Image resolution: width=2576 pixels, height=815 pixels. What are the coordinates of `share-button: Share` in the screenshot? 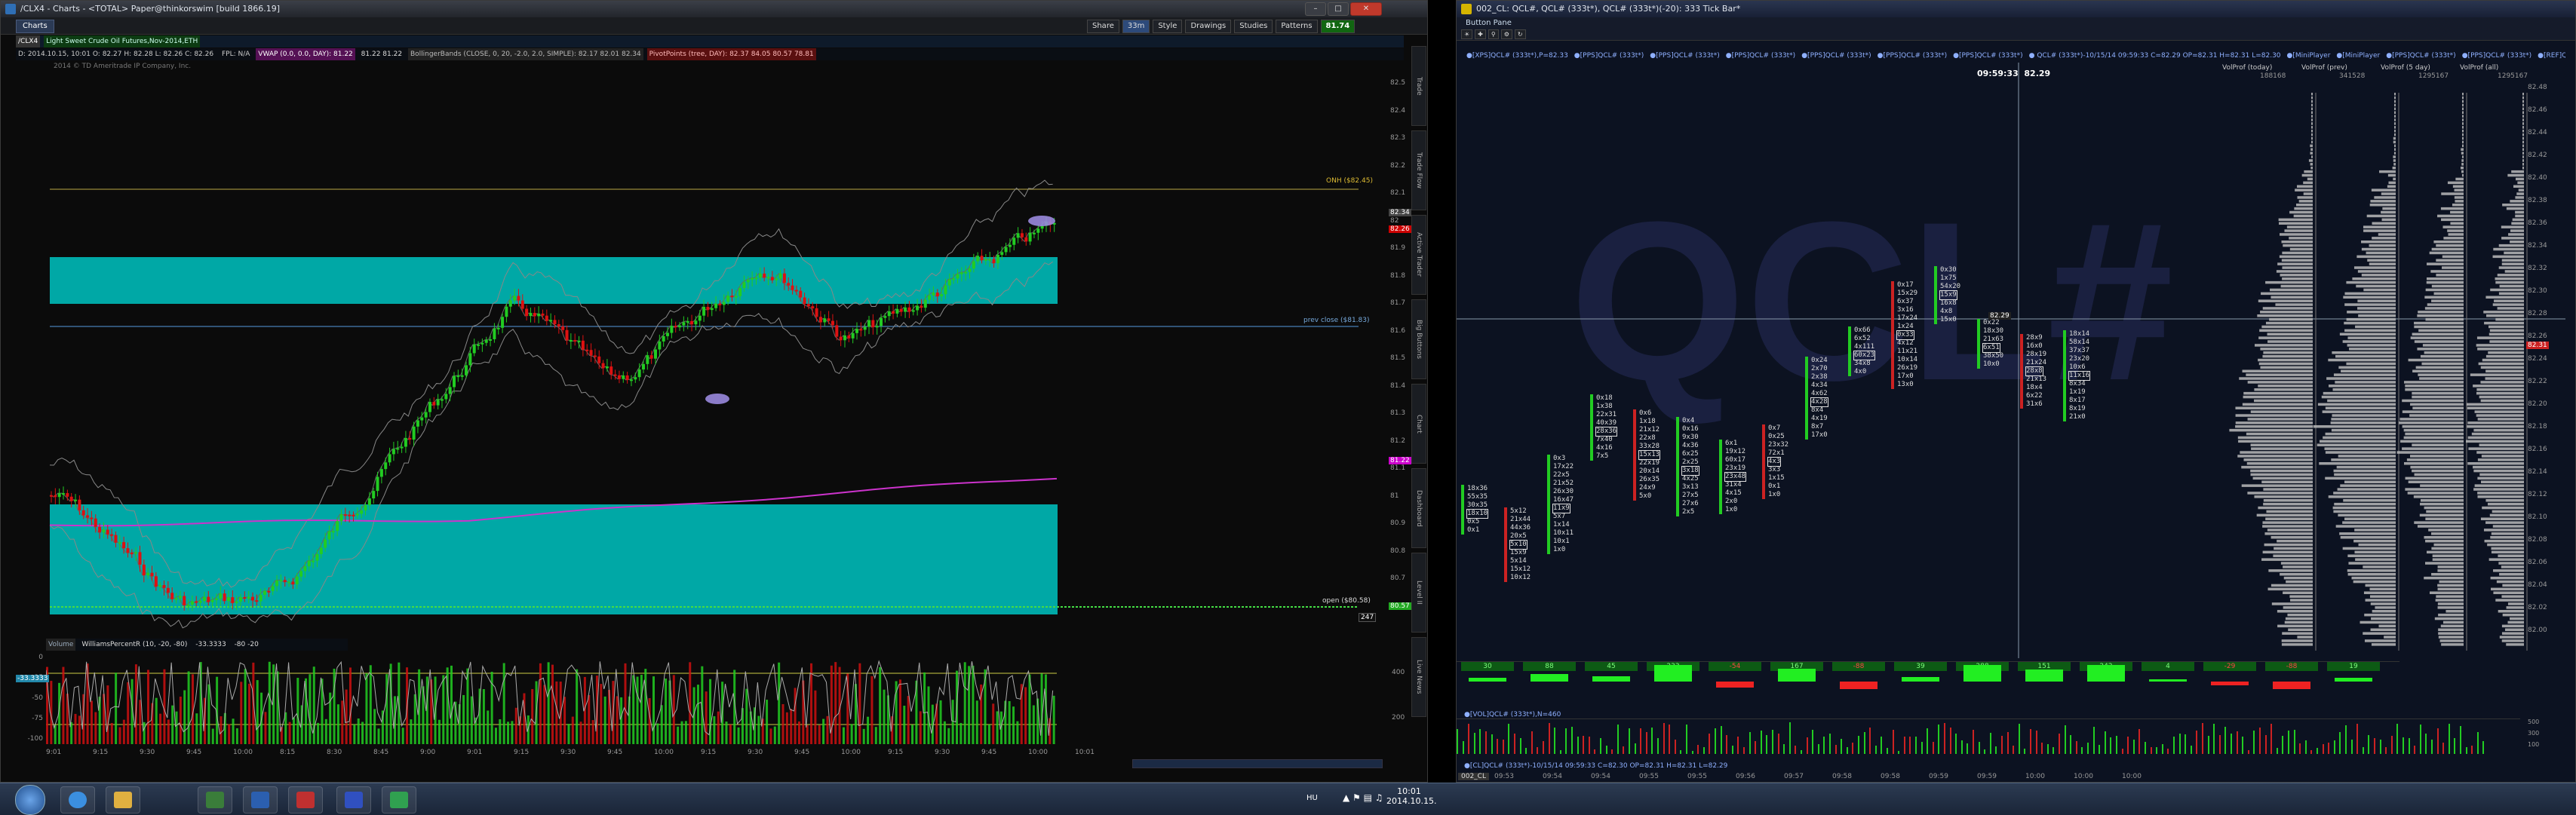 It's located at (1103, 26).